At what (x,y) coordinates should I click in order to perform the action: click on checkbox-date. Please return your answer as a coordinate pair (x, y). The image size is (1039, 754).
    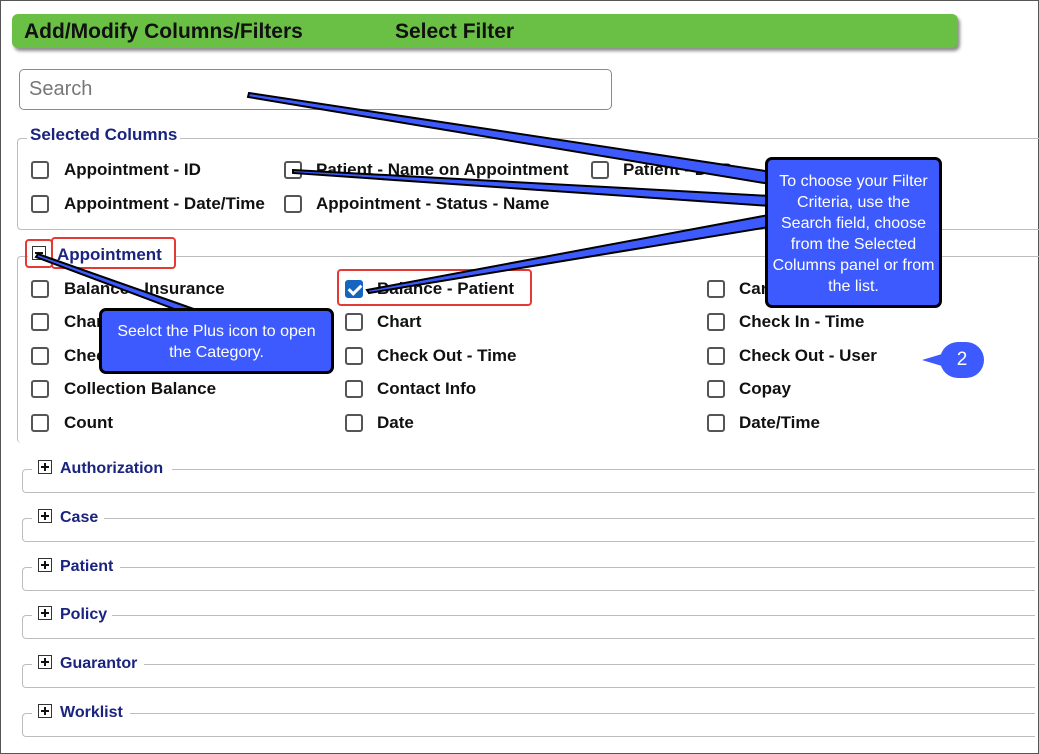
    Looking at the image, I should click on (354, 423).